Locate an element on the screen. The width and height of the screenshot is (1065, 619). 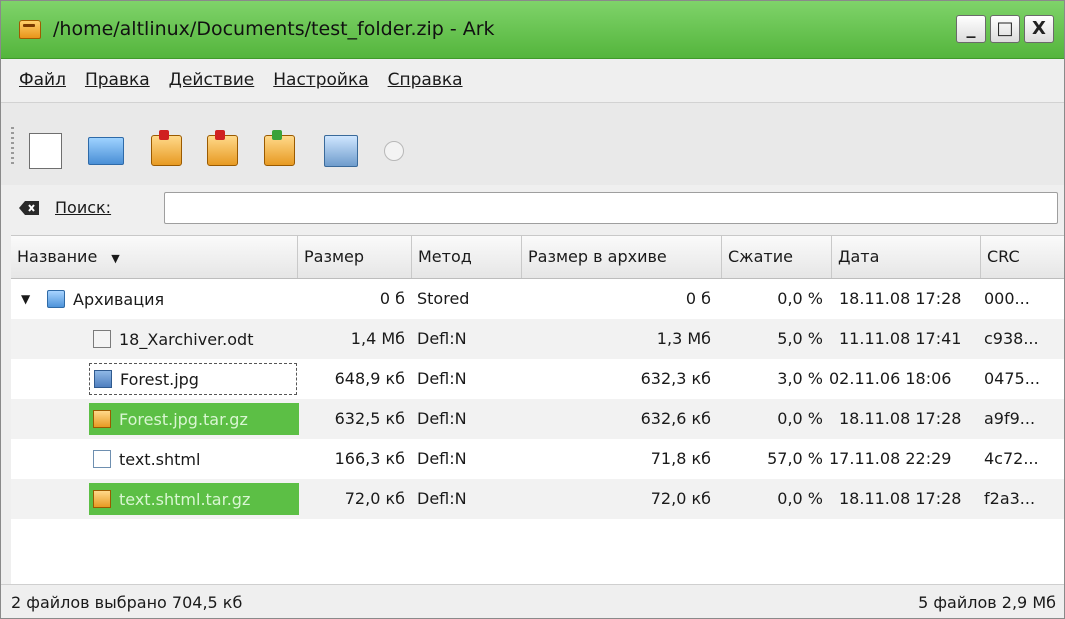
archive-summary-status: 5 файлов 2,9 Мб is located at coordinates (987, 602).